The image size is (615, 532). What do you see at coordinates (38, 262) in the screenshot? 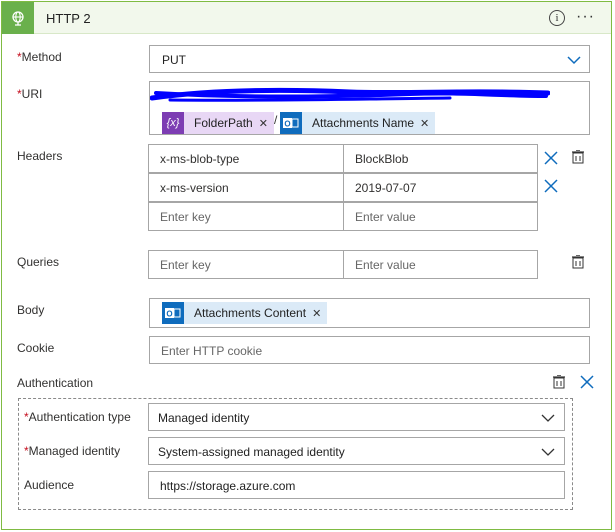
I see `queries-label: Queries` at bounding box center [38, 262].